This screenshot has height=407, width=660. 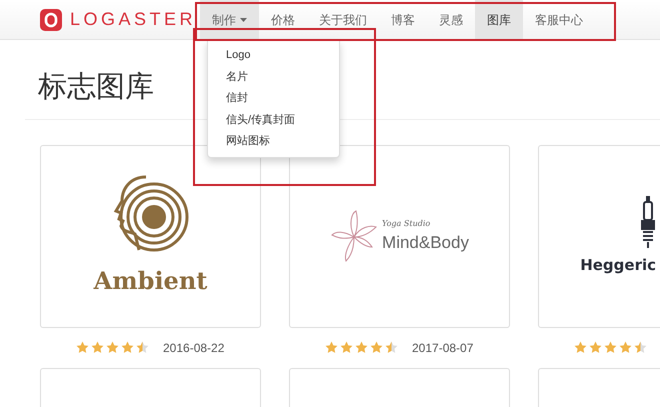 I want to click on menu-item: 名片, so click(x=273, y=77).